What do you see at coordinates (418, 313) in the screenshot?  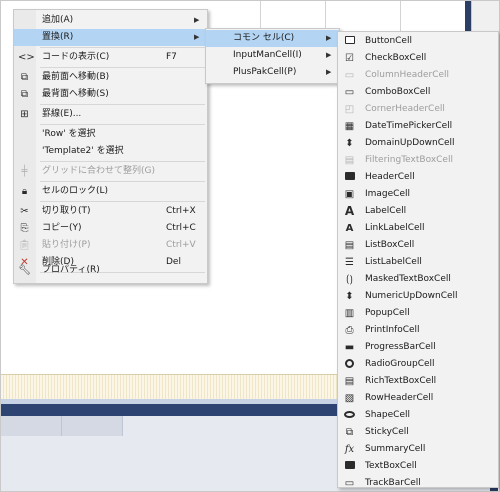 I see `cell-type-popup: ▥ PopupCell` at bounding box center [418, 313].